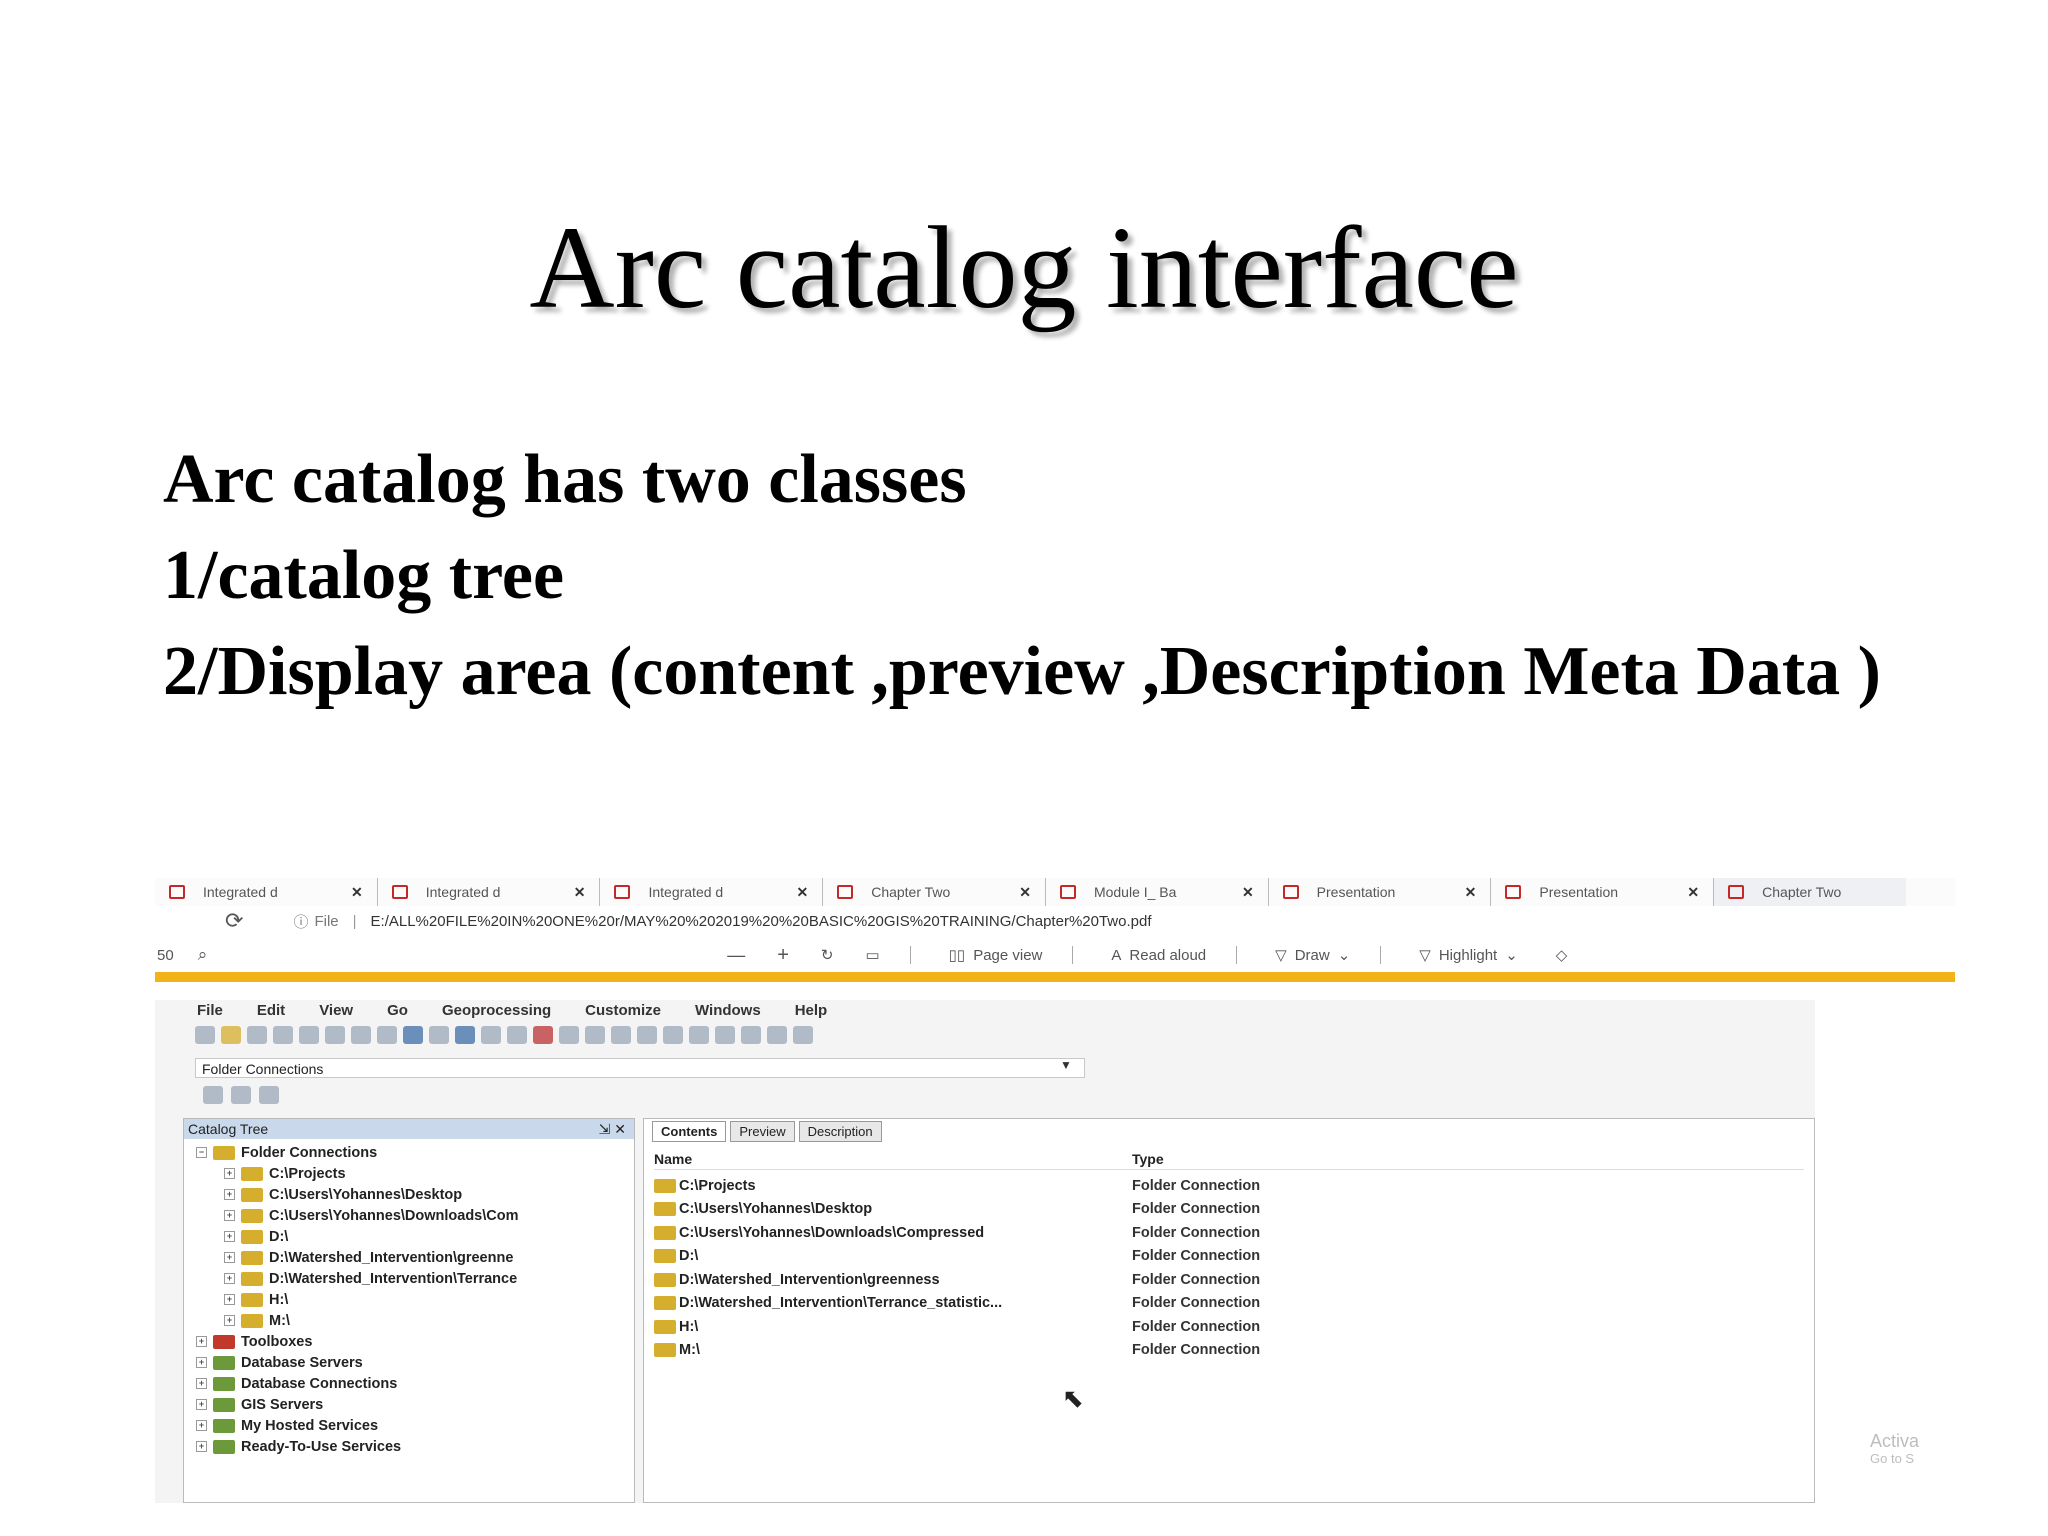 The width and height of the screenshot is (2048, 1536). I want to click on tree-node: + C:\Users\Yohannes\Downloads\Com, so click(409, 1215).